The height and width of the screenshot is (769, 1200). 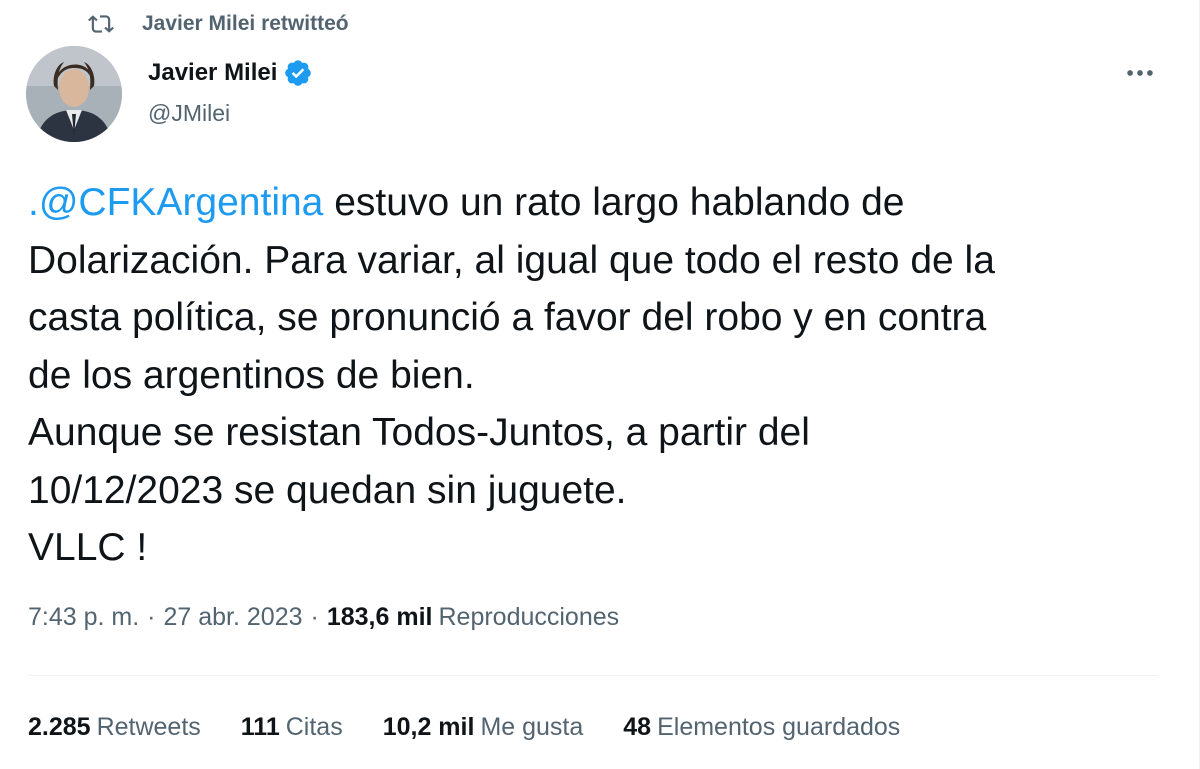 What do you see at coordinates (148, 727) in the screenshot?
I see `stat-label: Retweets` at bounding box center [148, 727].